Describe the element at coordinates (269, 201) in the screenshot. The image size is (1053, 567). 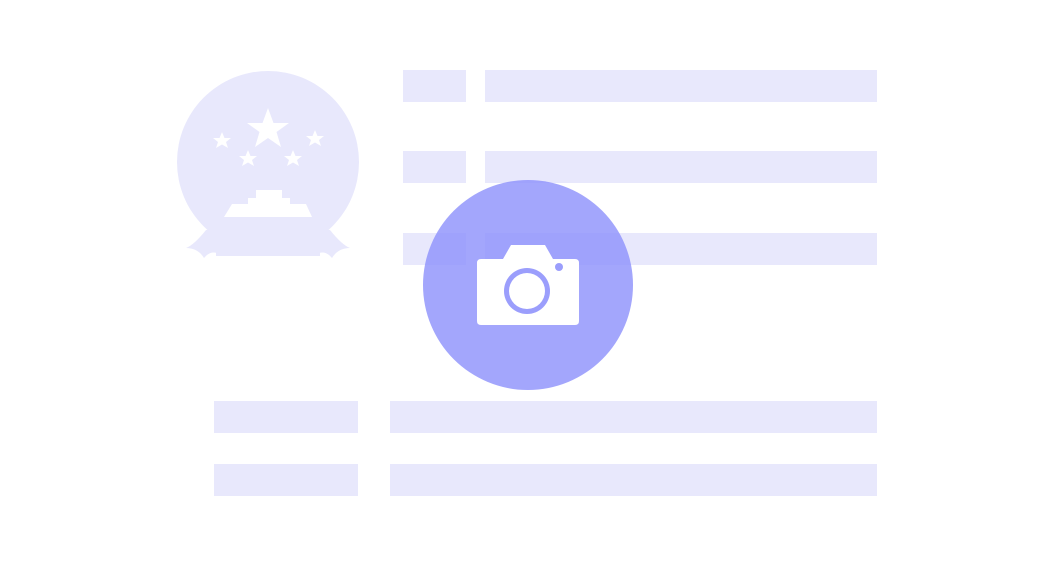
I see `emblem-gate-top` at that location.